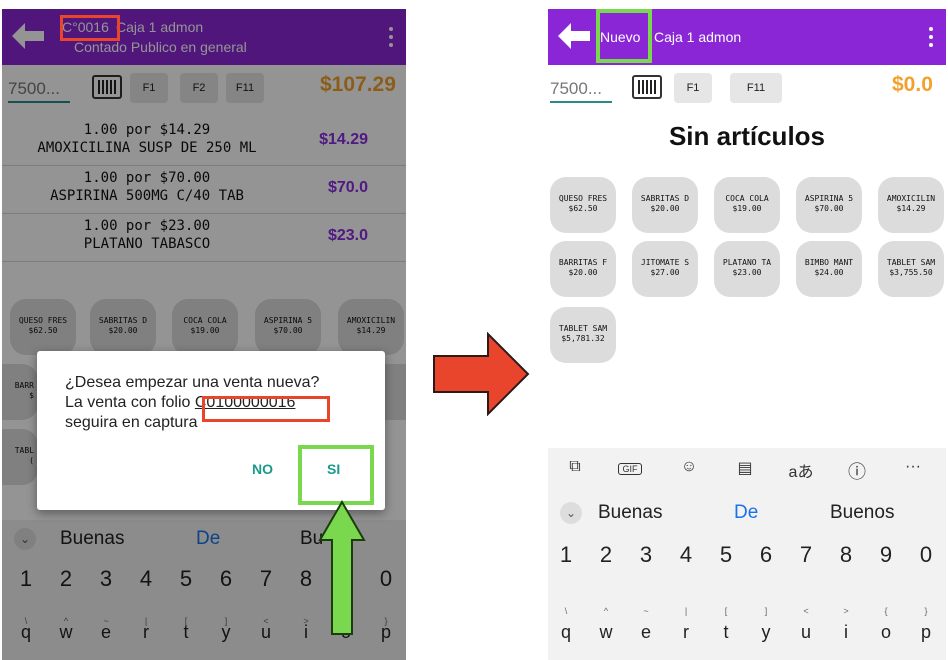 The width and height of the screenshot is (948, 660). I want to click on key-3: 3, so click(646, 555).